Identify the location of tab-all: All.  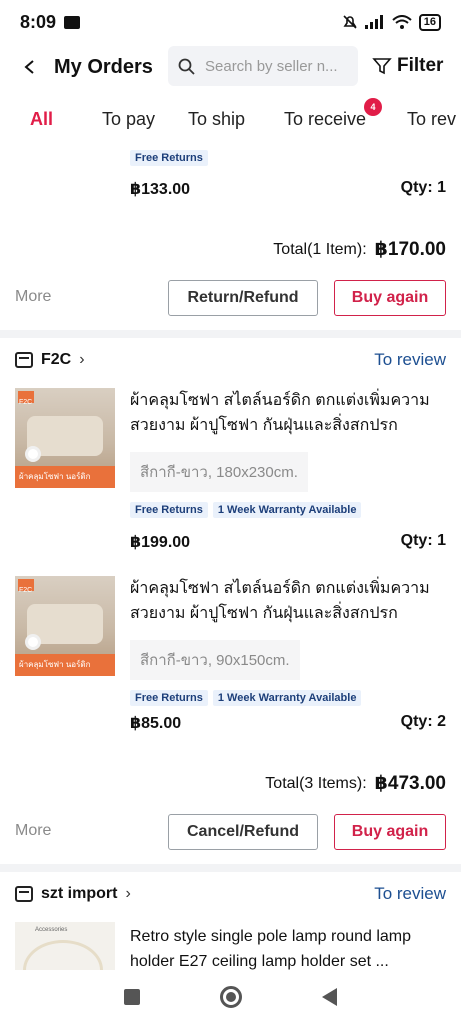
(41, 120).